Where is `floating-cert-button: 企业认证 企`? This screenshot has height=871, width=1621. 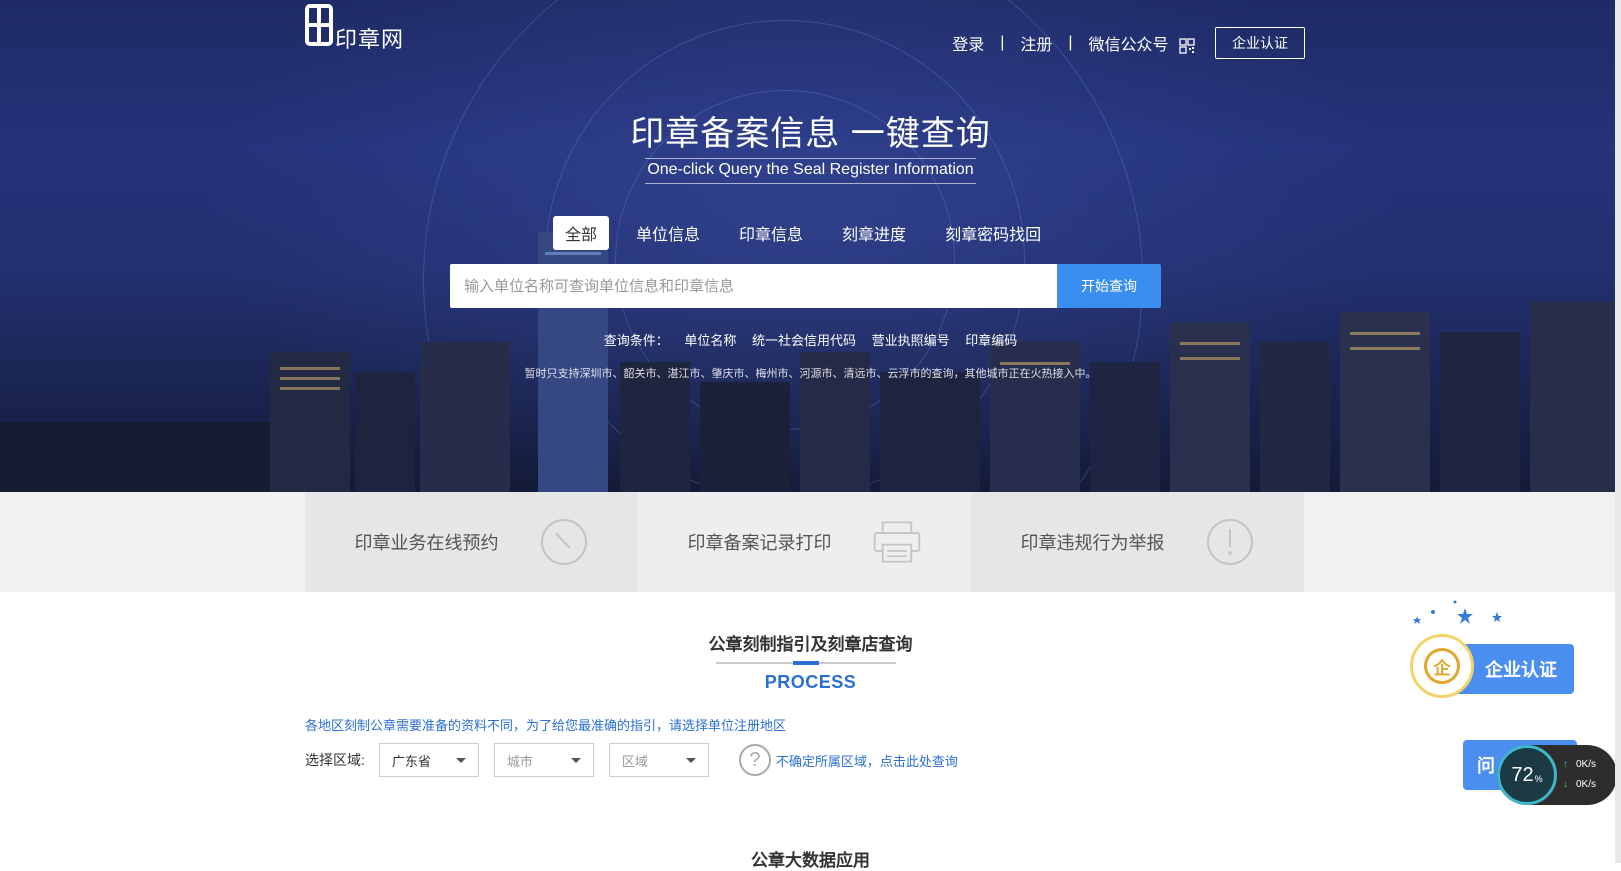 floating-cert-button: 企业认证 企 is located at coordinates (1493, 667).